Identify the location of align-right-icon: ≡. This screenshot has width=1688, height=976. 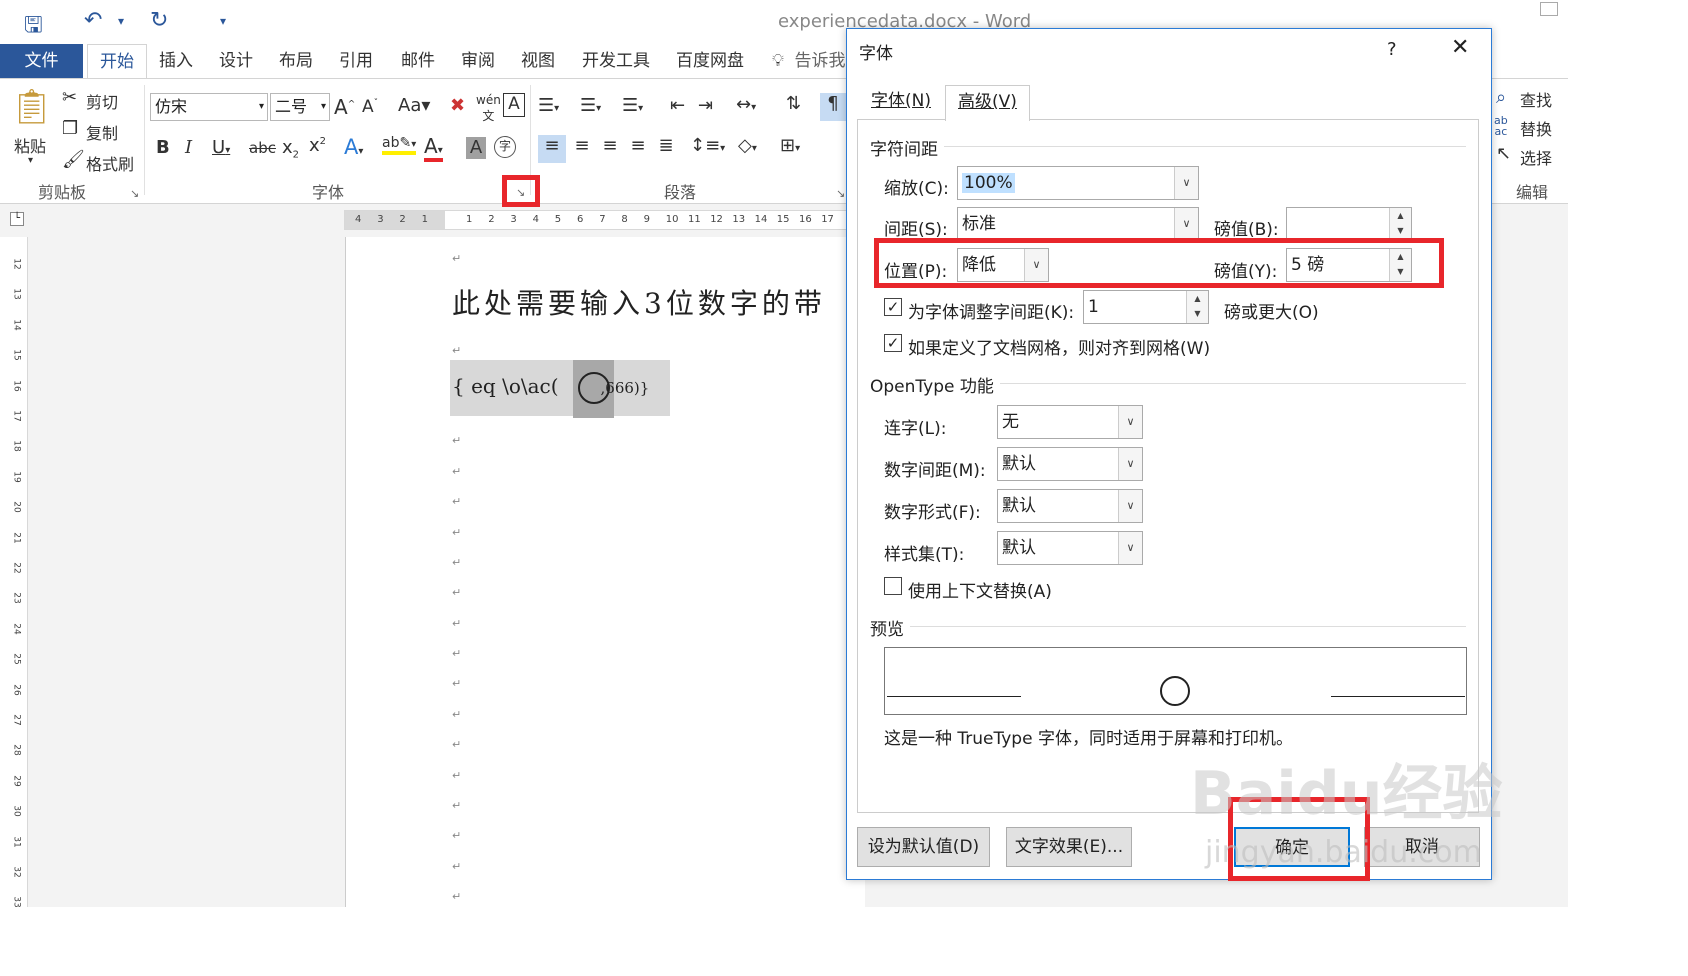
(610, 145).